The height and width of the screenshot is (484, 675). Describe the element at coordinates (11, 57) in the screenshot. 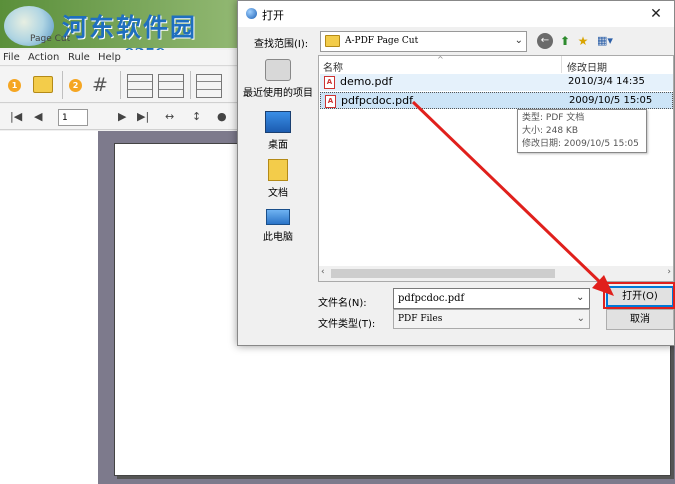

I see `menu-file: File` at that location.